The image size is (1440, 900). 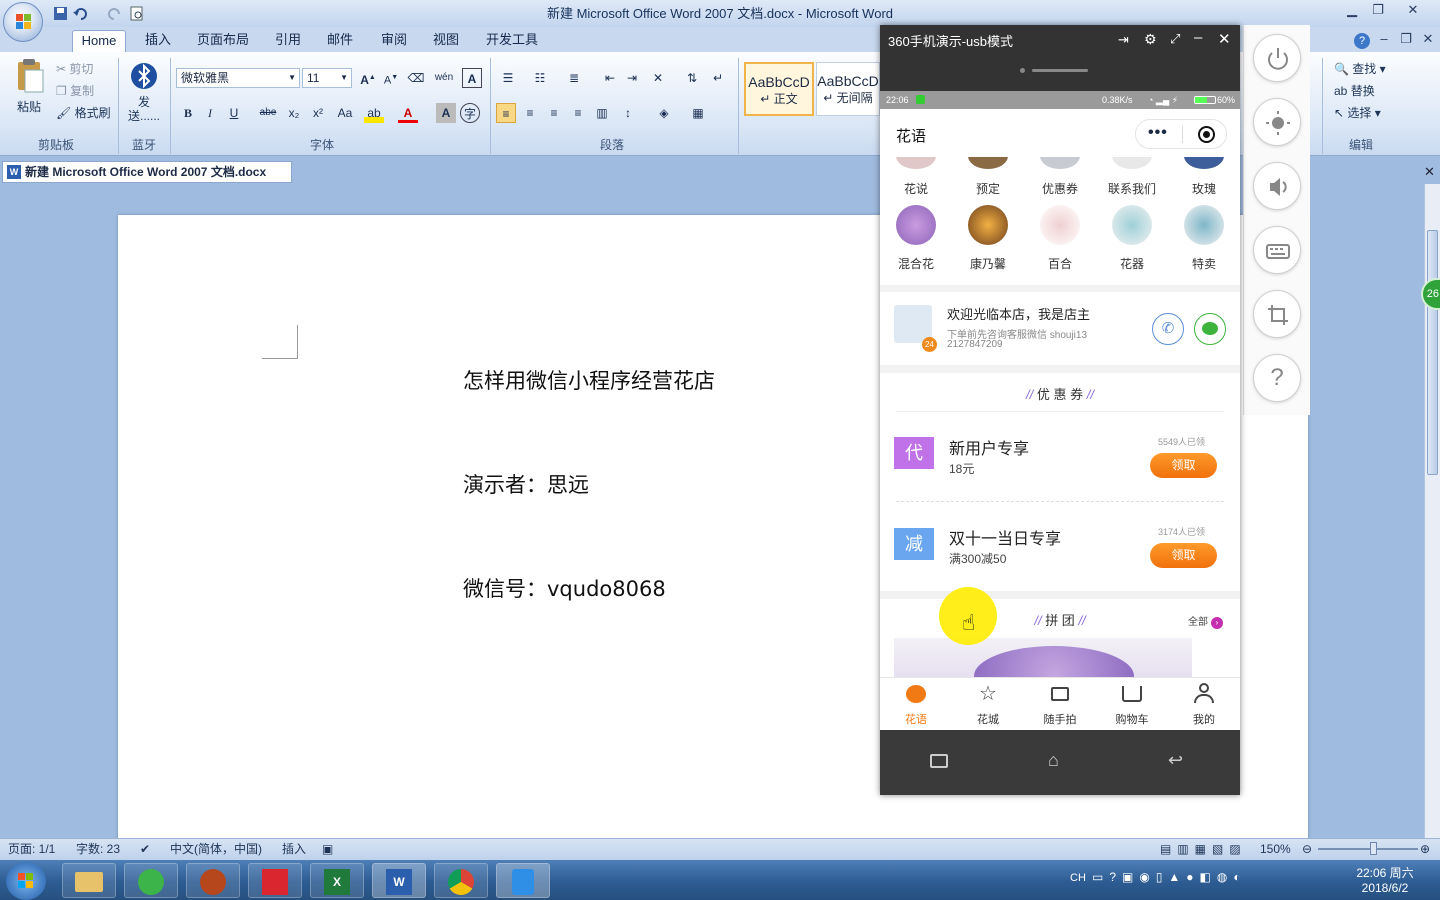 What do you see at coordinates (1357, 112) in the screenshot?
I see `select-button: ↖ 选择 ▾` at bounding box center [1357, 112].